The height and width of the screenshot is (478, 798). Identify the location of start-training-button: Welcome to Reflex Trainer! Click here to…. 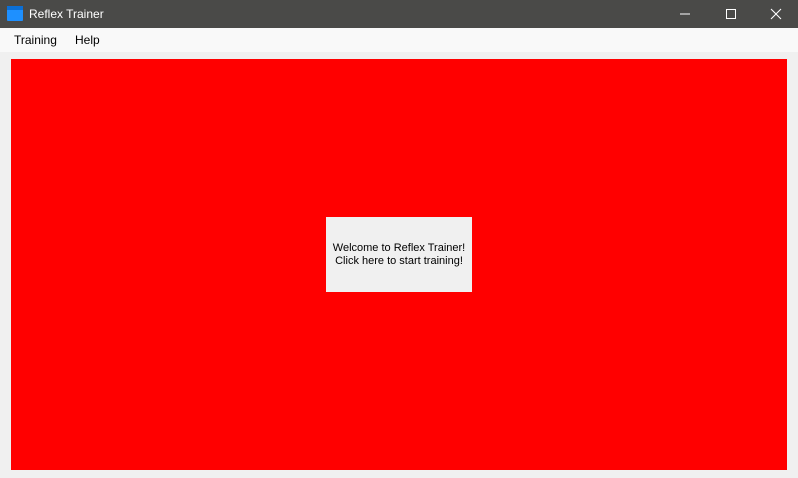
(399, 254).